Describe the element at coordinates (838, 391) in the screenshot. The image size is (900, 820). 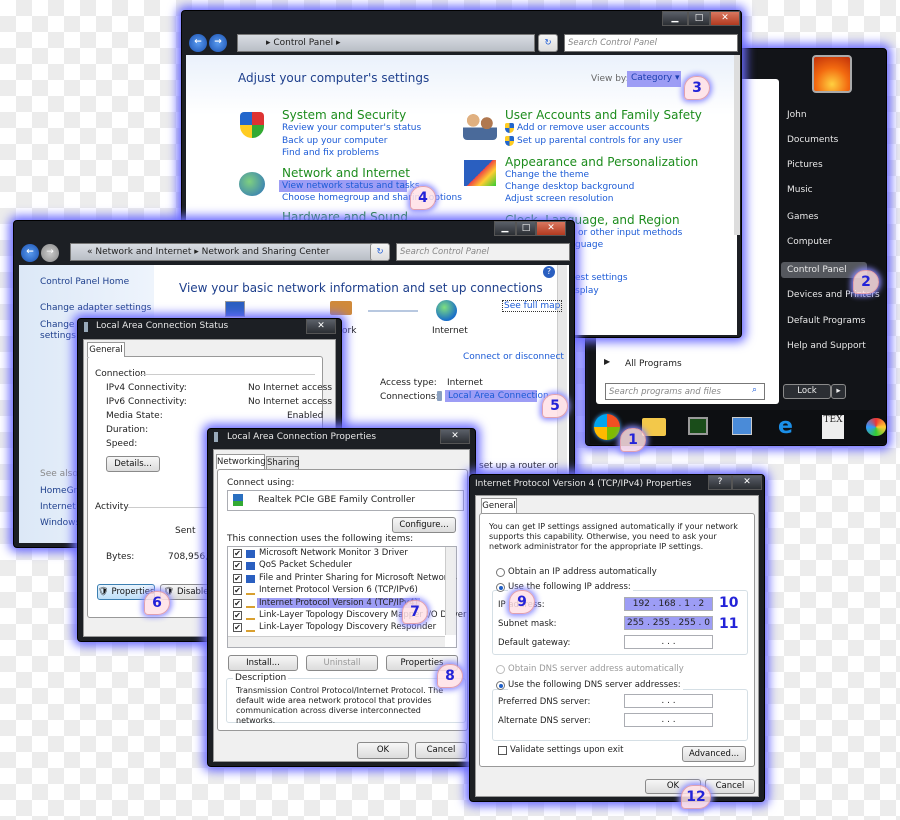
I see `lock-options-arrow: ▸` at that location.